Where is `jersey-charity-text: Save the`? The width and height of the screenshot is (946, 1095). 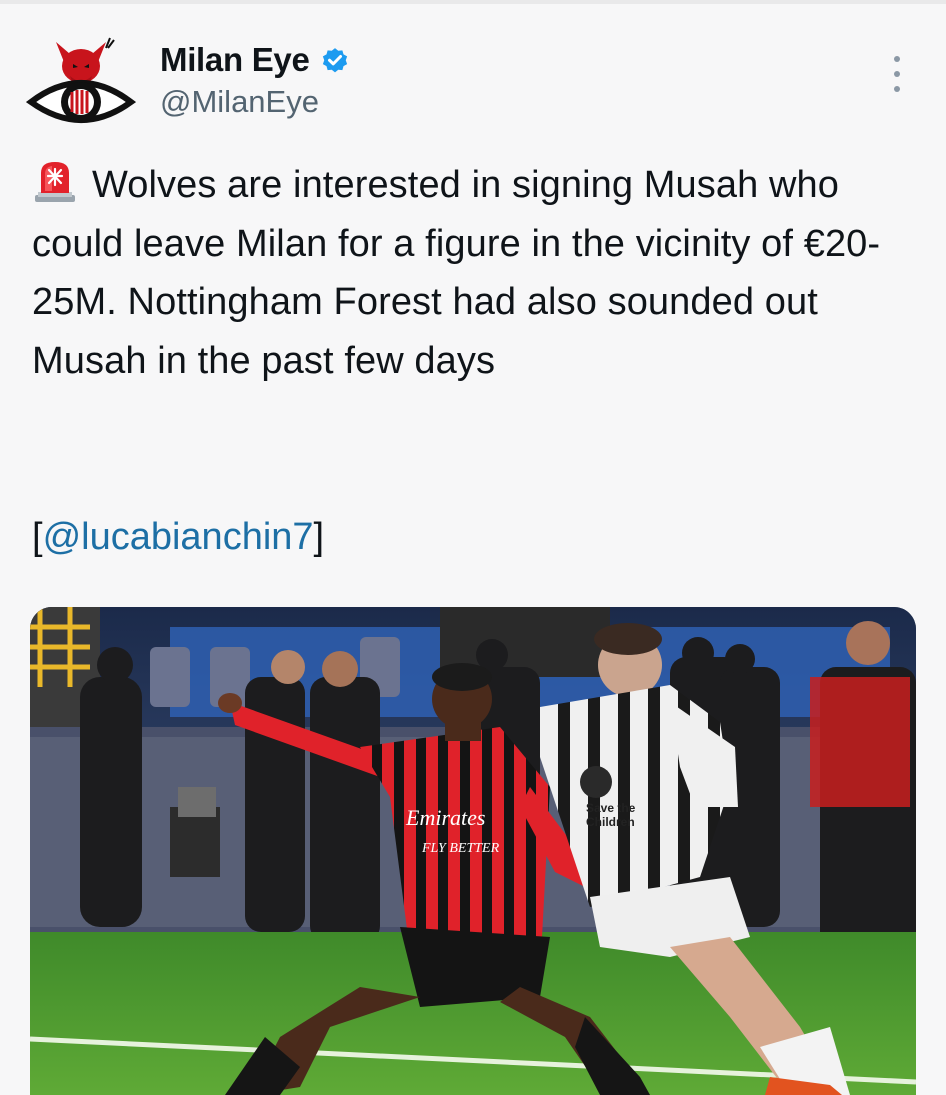
jersey-charity-text: Save the is located at coordinates (611, 808).